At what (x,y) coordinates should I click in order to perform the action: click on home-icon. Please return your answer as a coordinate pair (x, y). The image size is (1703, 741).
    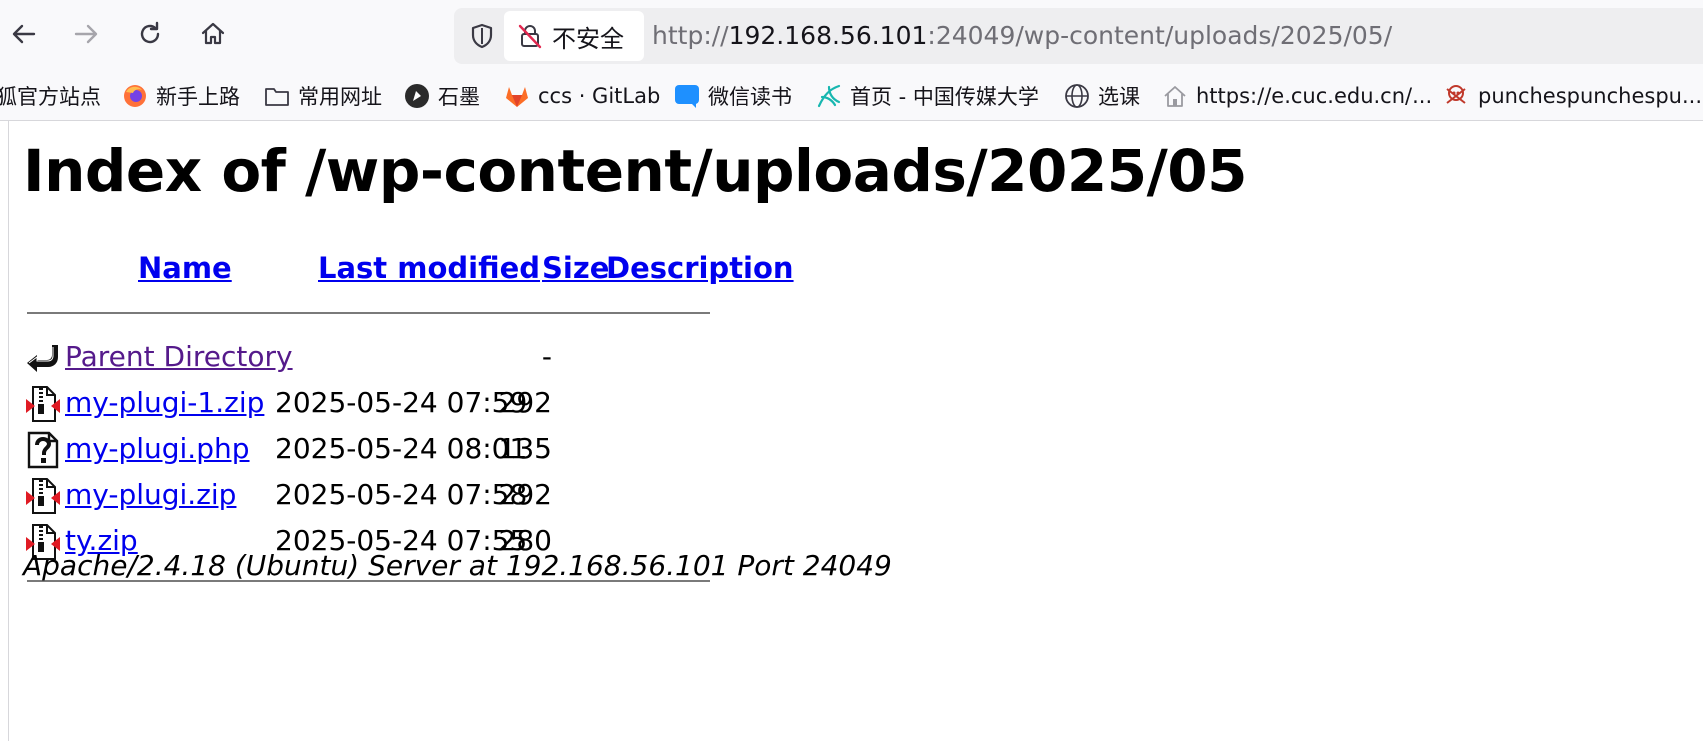
    Looking at the image, I should click on (213, 33).